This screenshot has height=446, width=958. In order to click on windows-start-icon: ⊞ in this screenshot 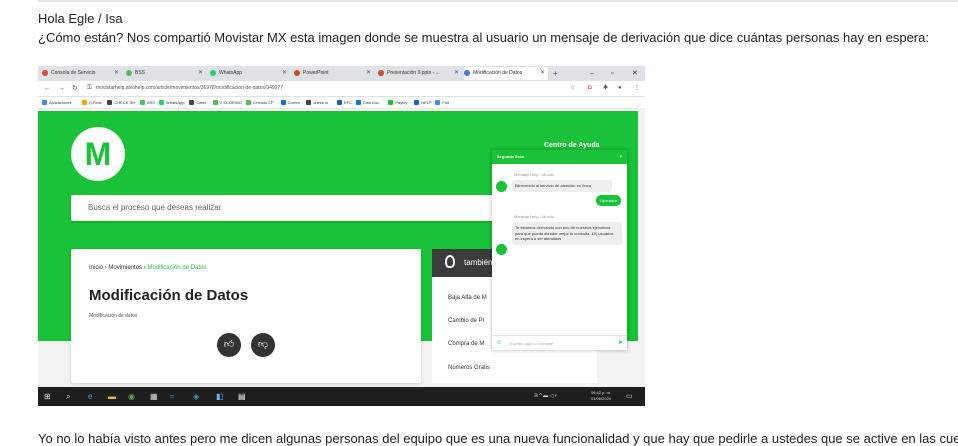, I will do `click(47, 396)`.